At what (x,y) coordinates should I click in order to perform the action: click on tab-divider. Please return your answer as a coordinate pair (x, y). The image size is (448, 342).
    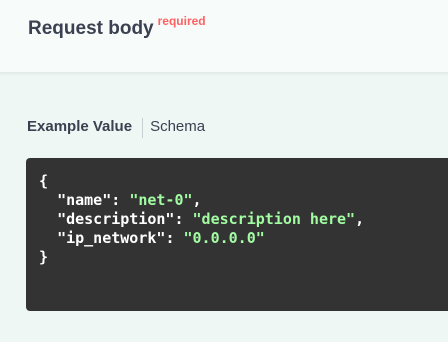
    Looking at the image, I should click on (143, 128).